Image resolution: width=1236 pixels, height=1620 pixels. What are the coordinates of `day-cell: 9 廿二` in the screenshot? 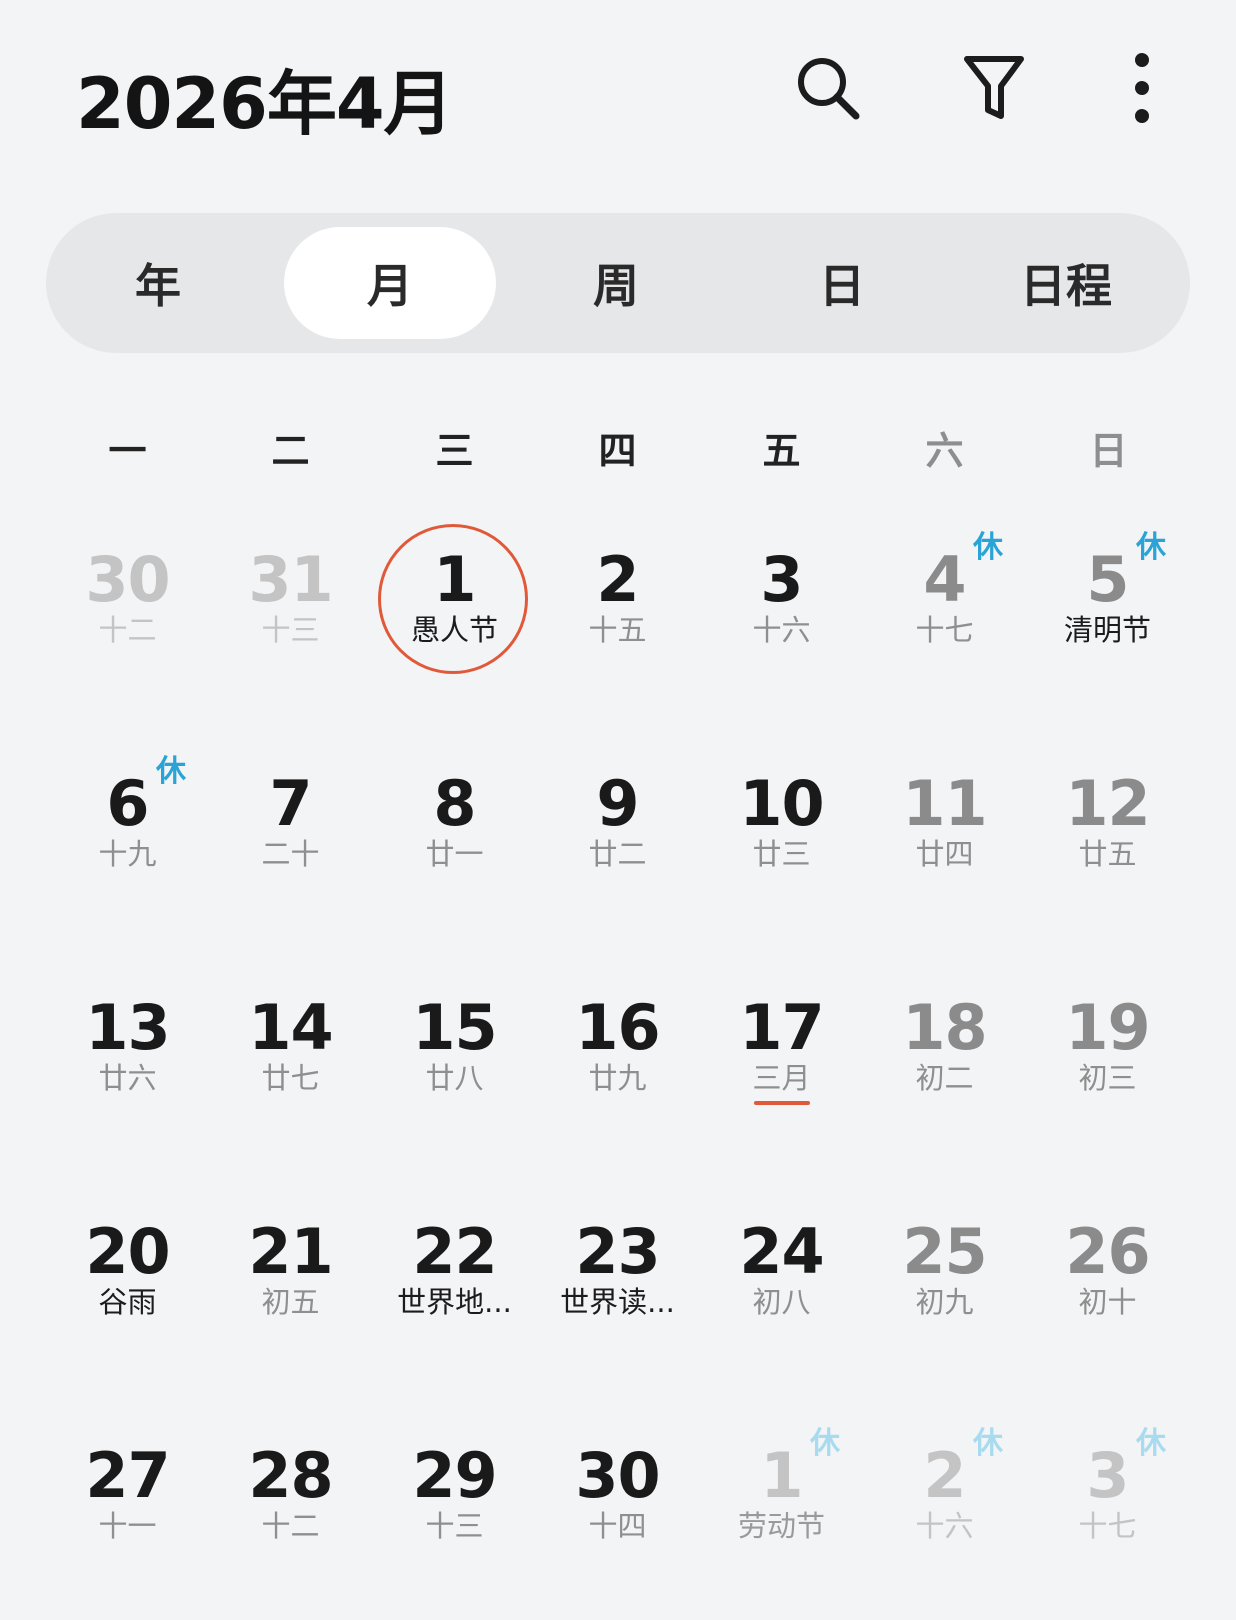 It's located at (617, 836).